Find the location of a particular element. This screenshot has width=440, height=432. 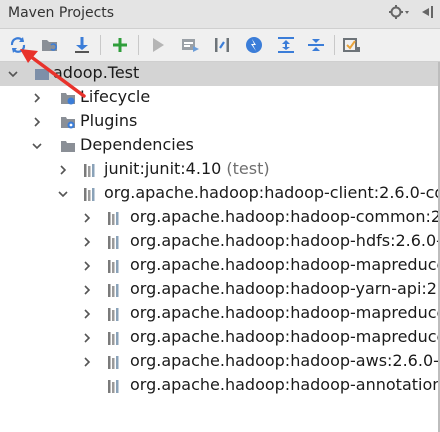

tree-row-dependency: org.apache.hadoop:hadoop-common:2.6.0 is located at coordinates (219, 218).